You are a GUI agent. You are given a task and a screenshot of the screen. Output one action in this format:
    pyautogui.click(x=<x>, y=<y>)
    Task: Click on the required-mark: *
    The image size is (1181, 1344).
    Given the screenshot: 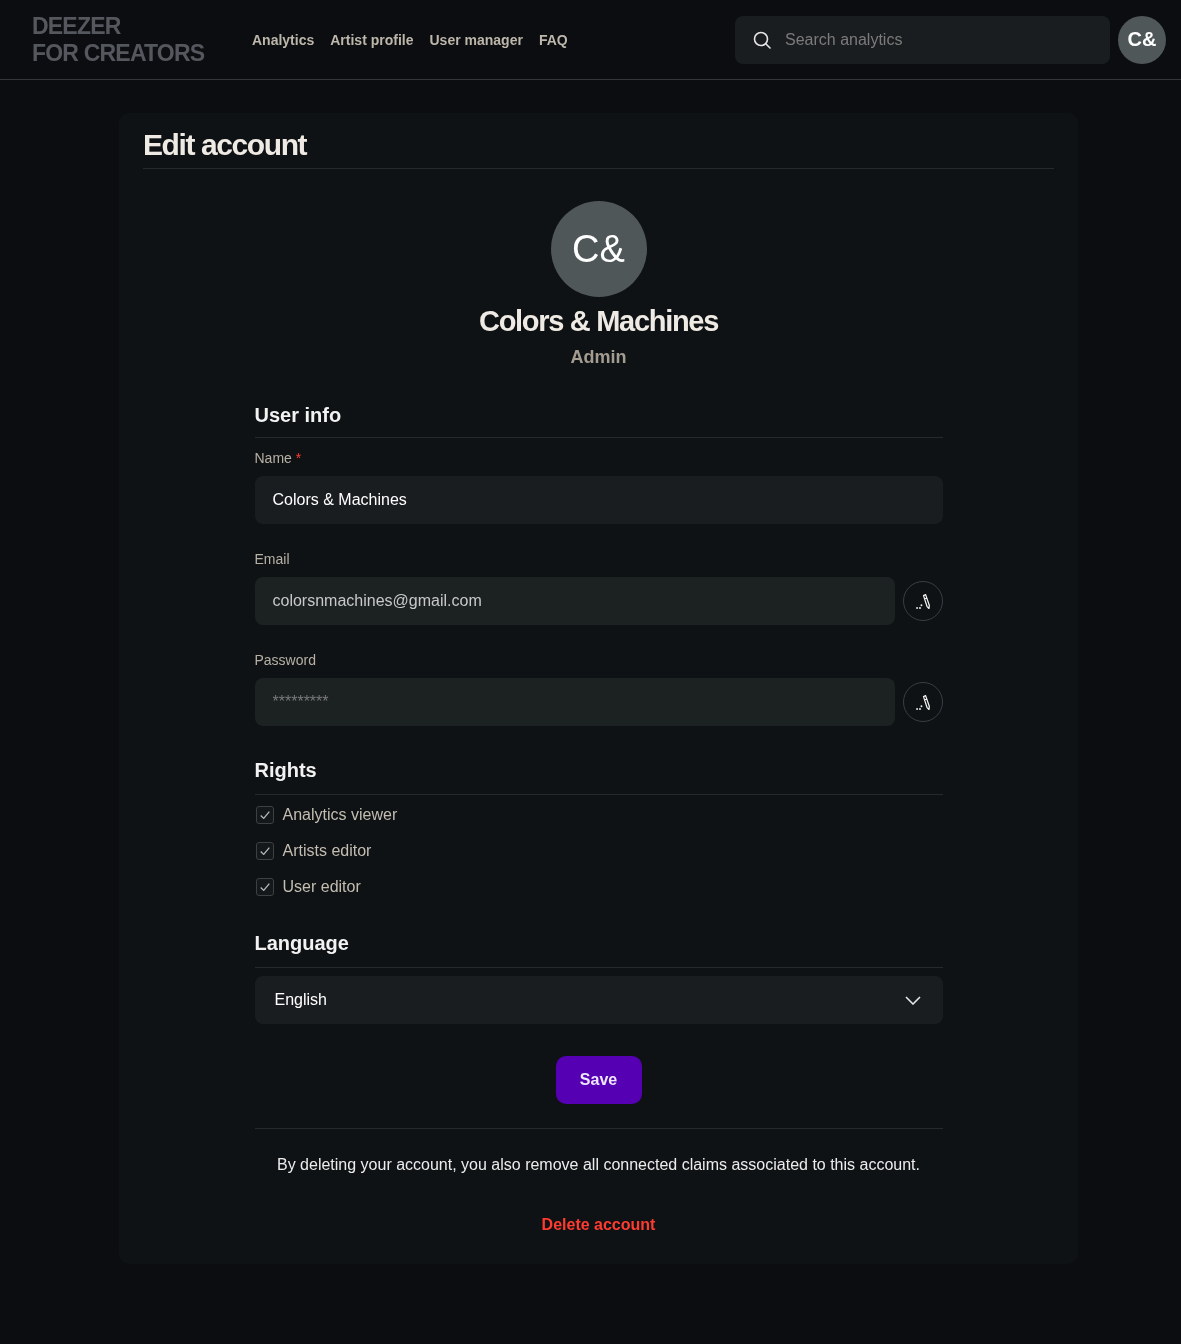 What is the action you would take?
    pyautogui.click(x=298, y=458)
    